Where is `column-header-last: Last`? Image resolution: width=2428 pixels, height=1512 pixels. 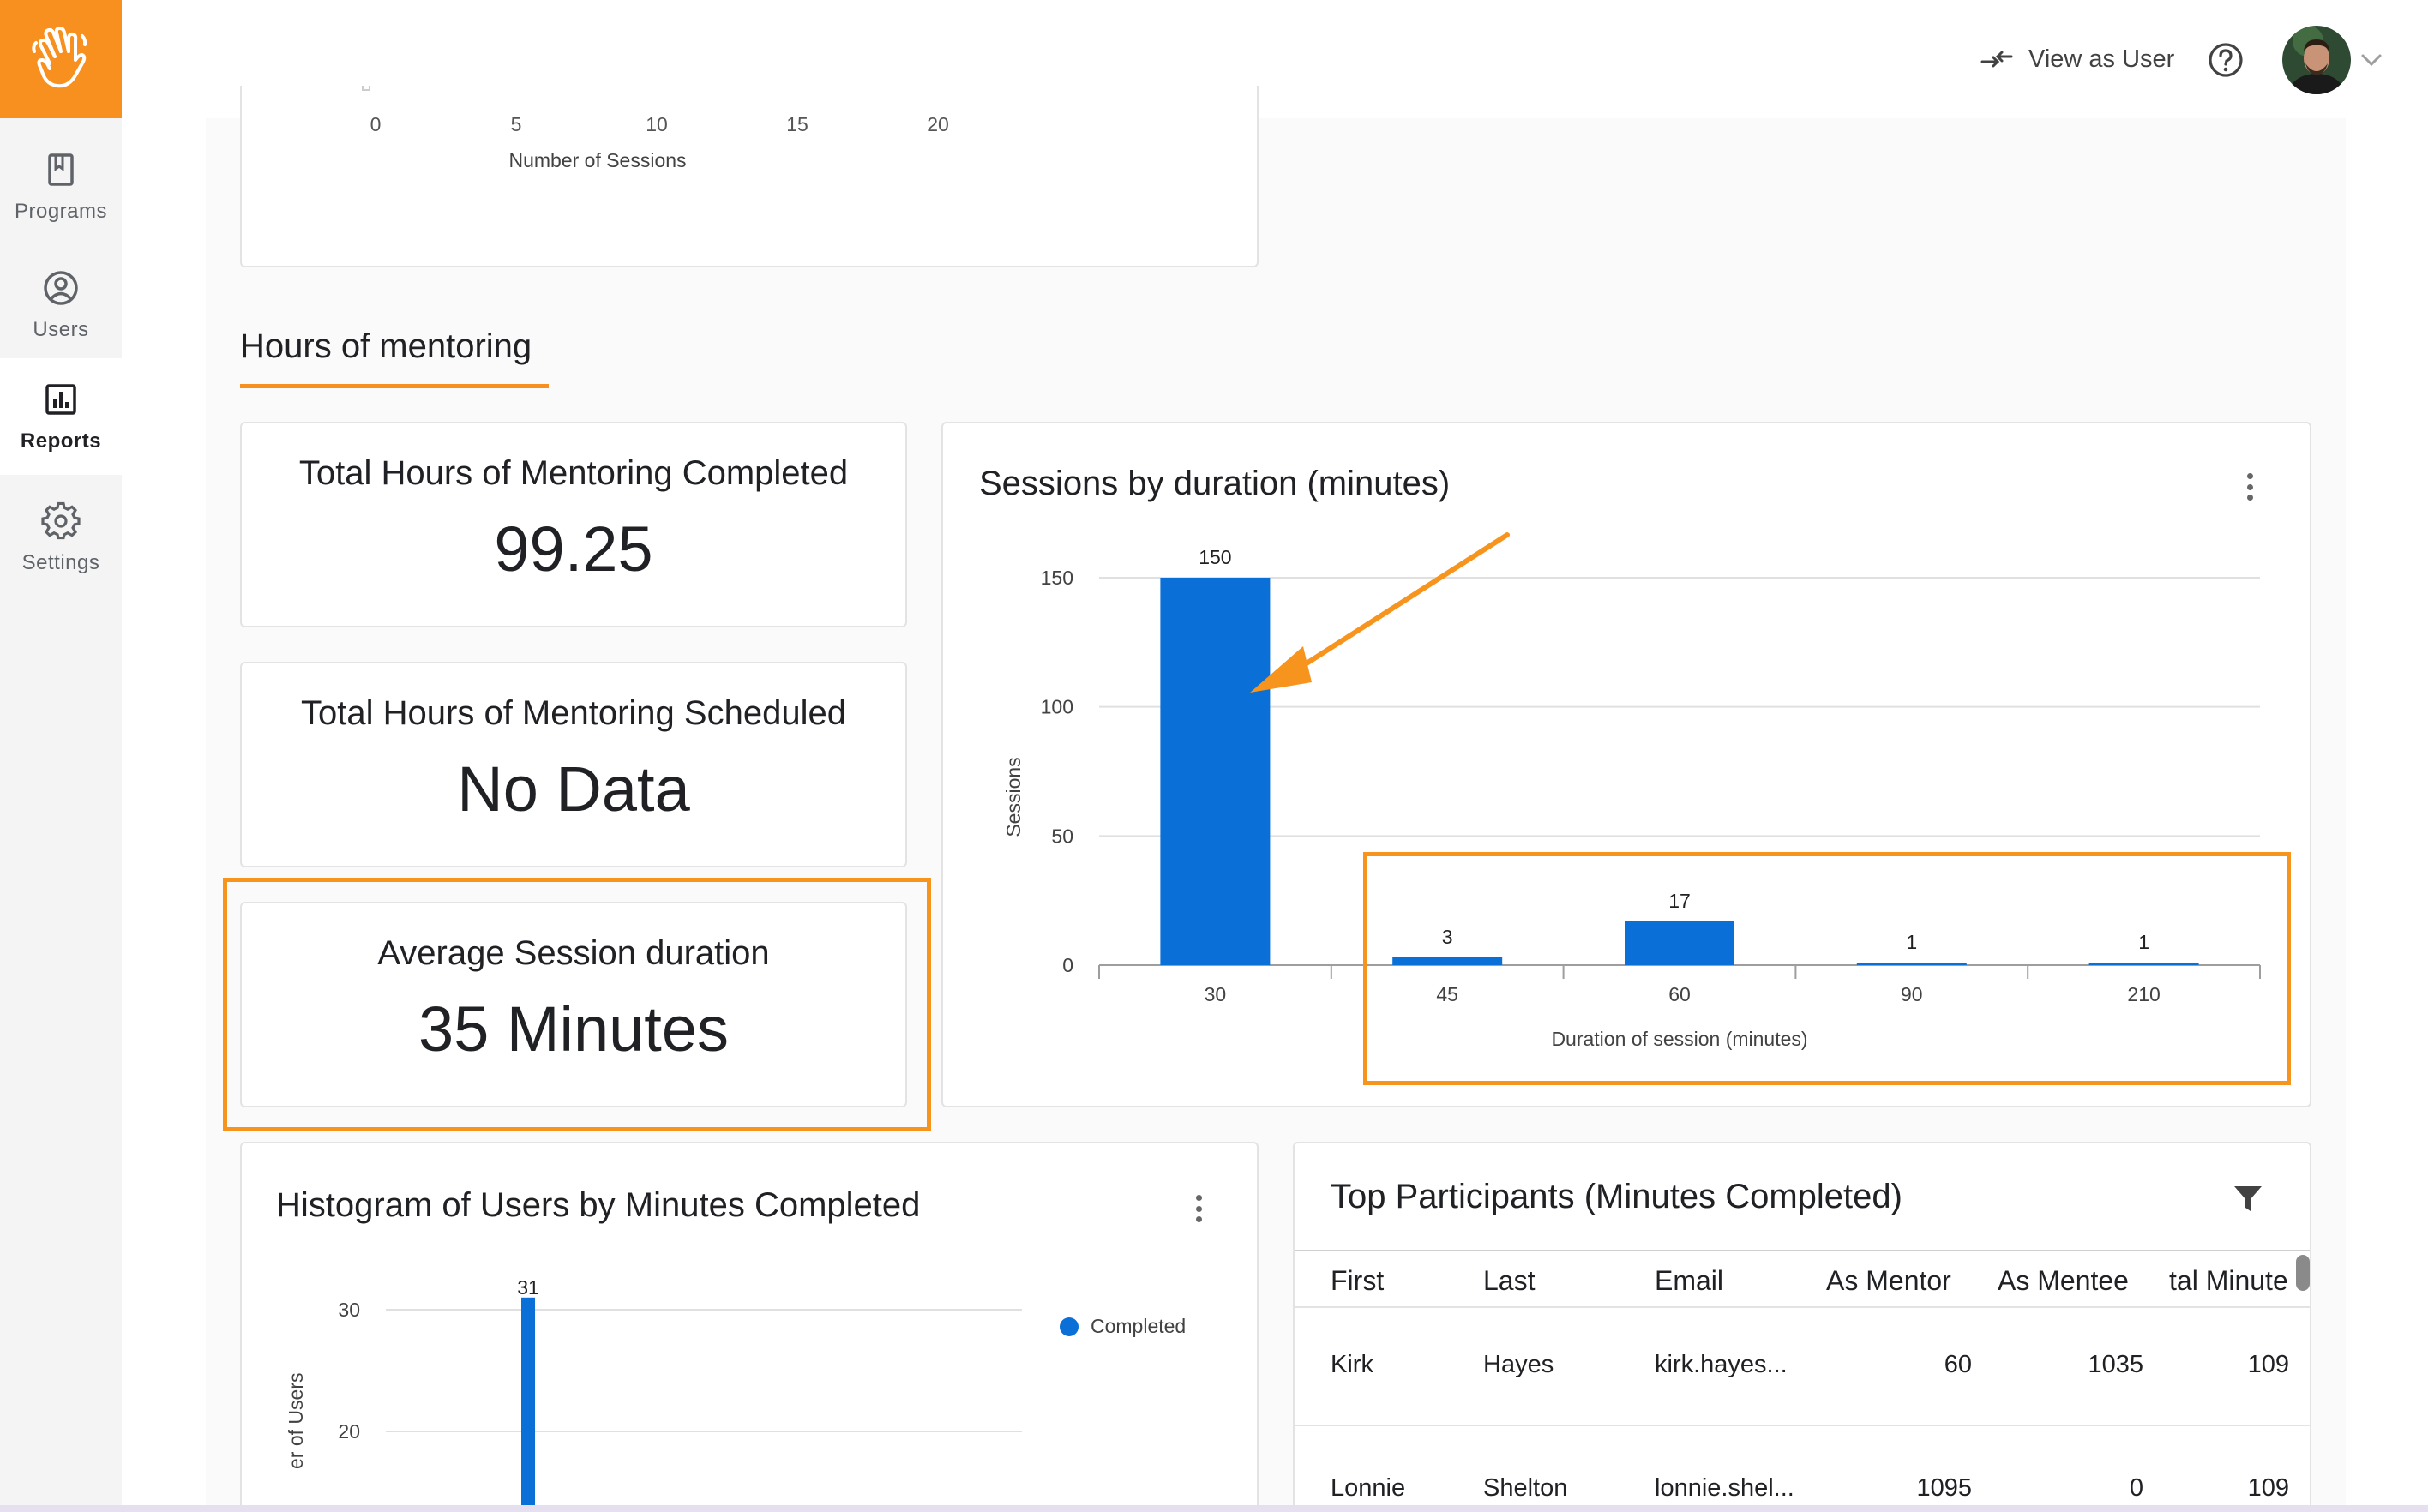 column-header-last: Last is located at coordinates (1509, 1281).